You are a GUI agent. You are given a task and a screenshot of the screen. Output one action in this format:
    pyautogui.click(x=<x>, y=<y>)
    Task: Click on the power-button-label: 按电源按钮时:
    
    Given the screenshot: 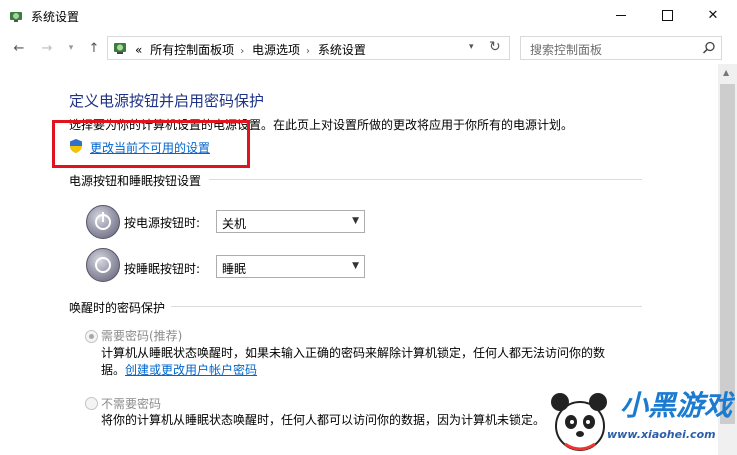 What is the action you would take?
    pyautogui.click(x=162, y=223)
    